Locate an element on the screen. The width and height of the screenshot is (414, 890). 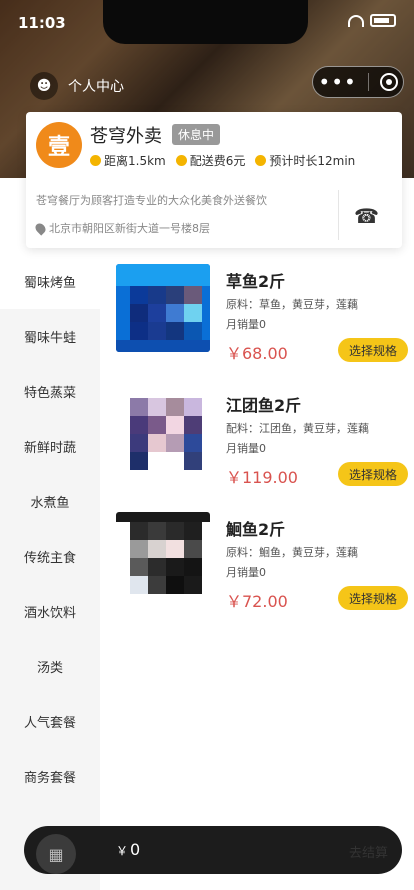
category-item: 蜀味牛蛙 is located at coordinates (50, 336).